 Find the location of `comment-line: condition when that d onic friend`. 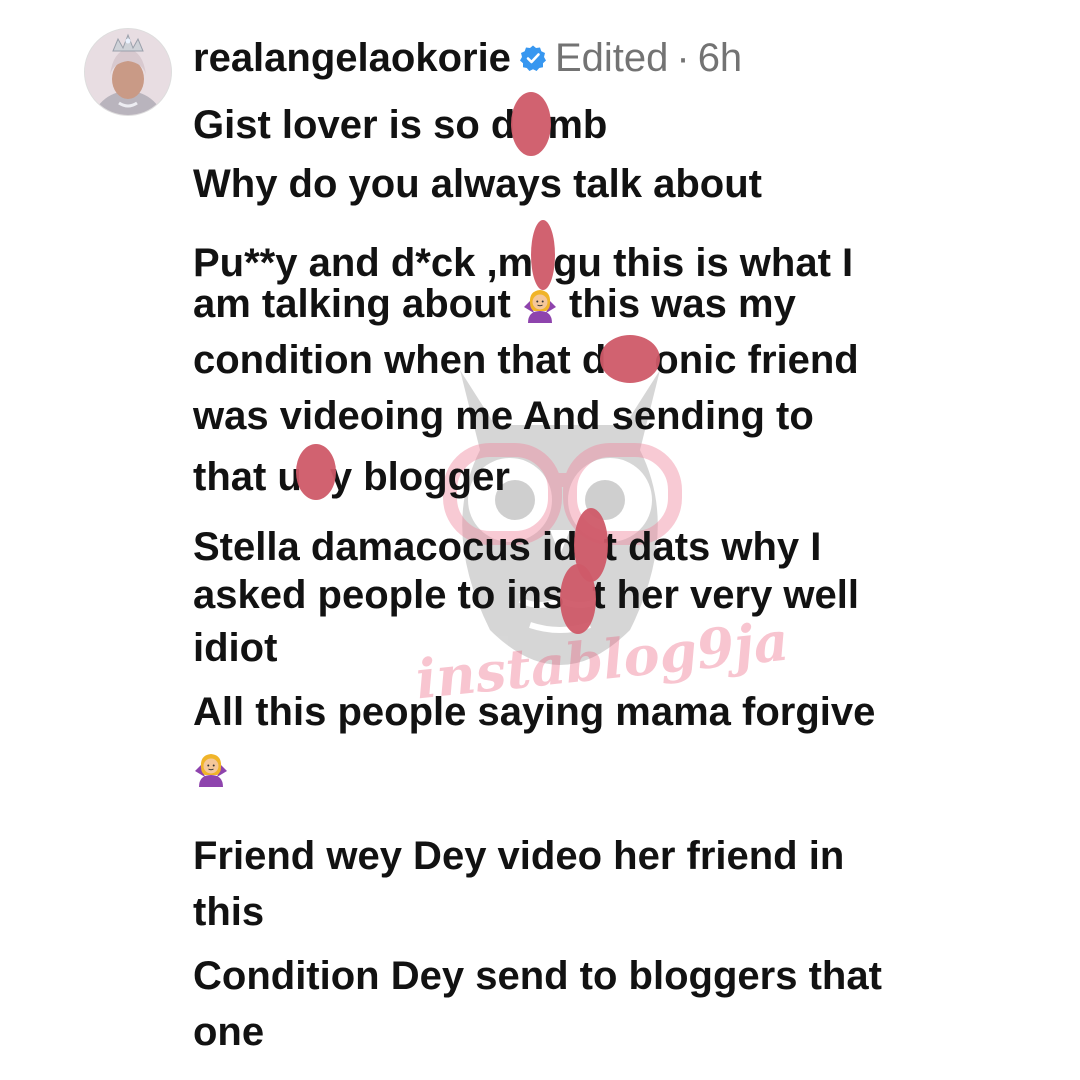

comment-line: condition when that d onic friend is located at coordinates (603, 360).